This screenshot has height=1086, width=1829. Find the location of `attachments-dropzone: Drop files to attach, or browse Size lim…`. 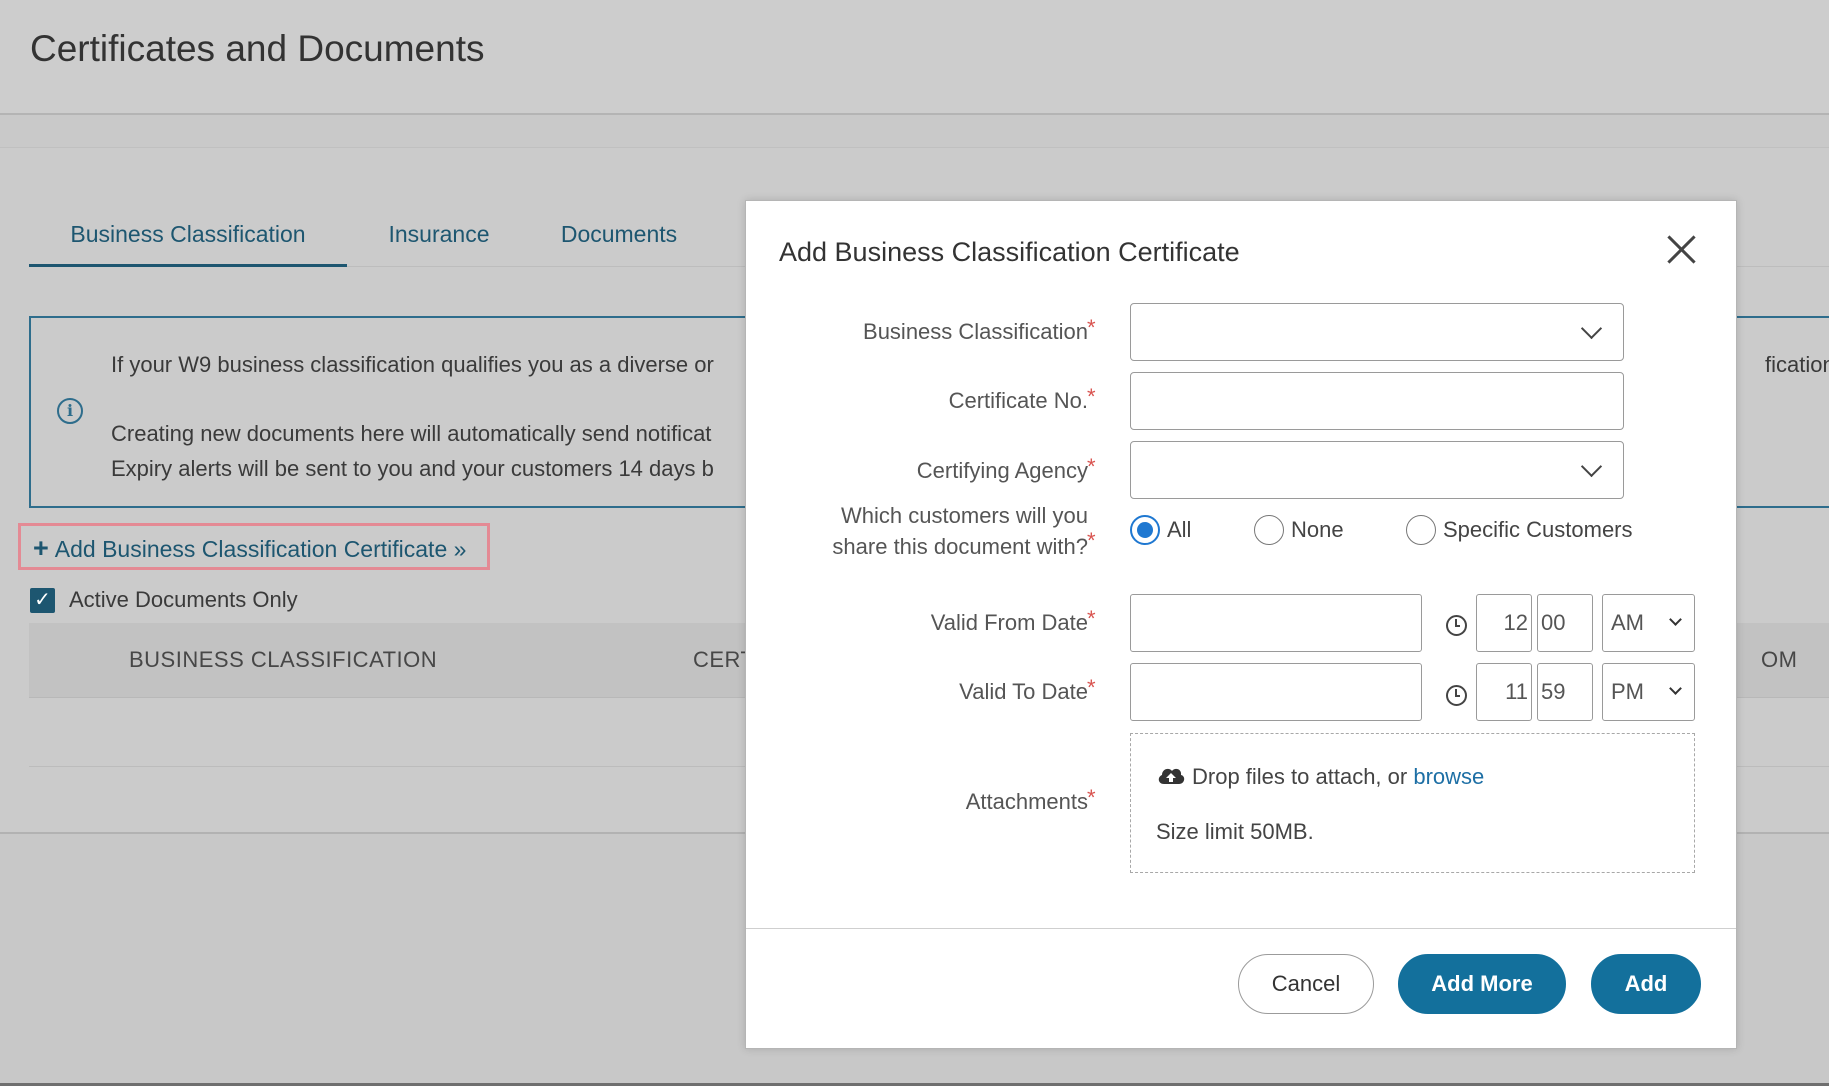

attachments-dropzone: Drop files to attach, or browse Size lim… is located at coordinates (1412, 803).